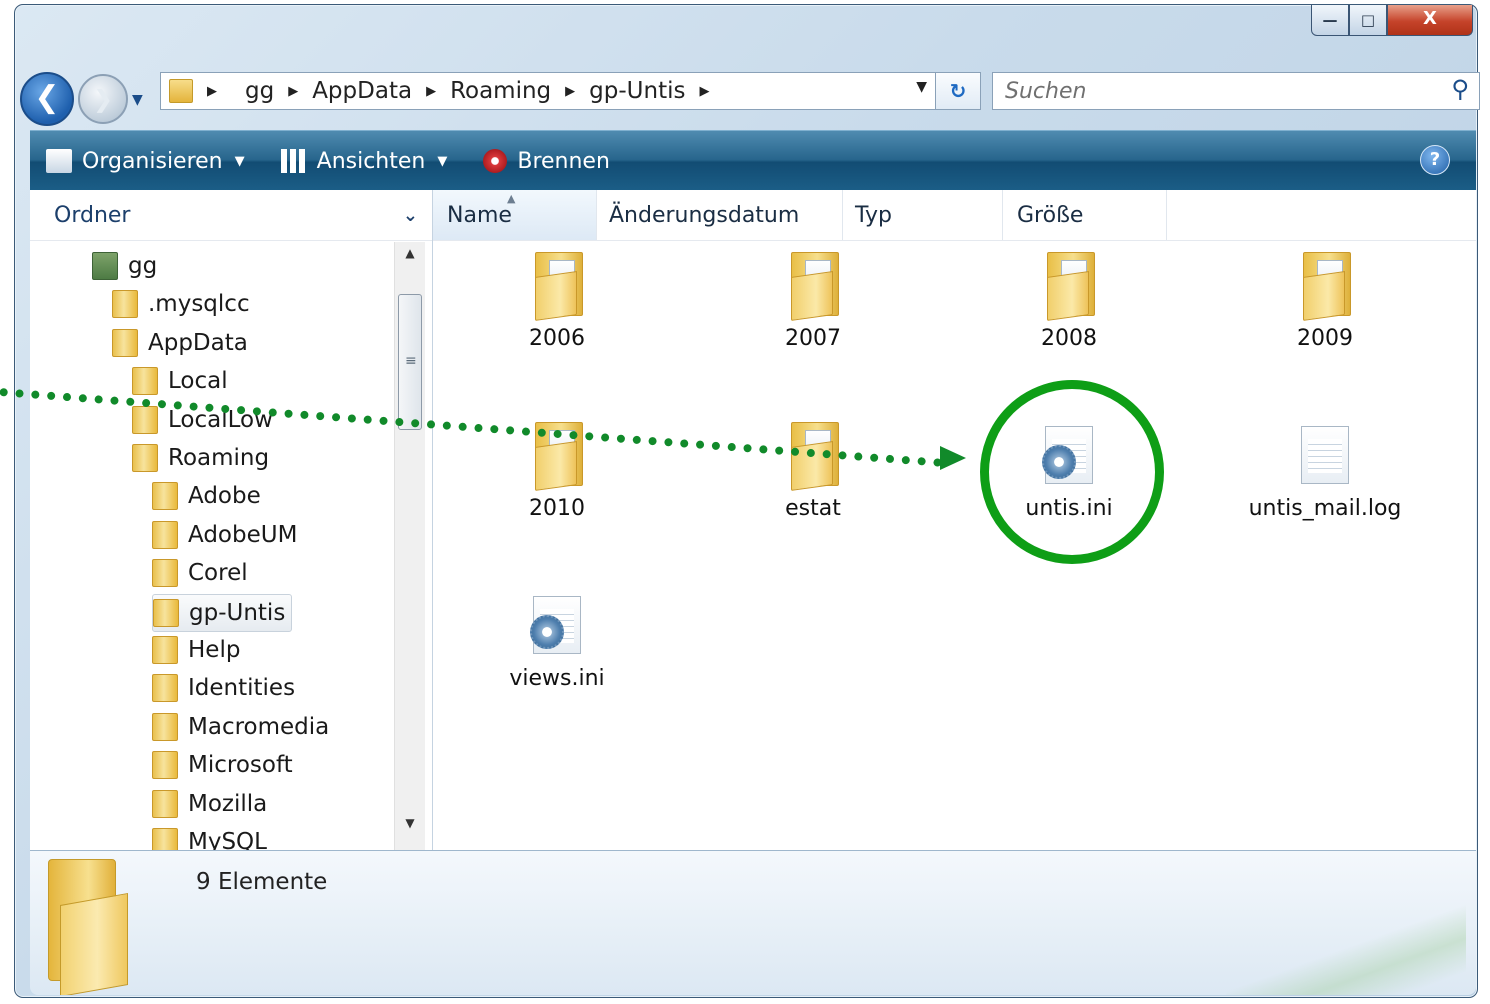 The width and height of the screenshot is (1490, 1004). I want to click on column-header-type: Typ, so click(923, 215).